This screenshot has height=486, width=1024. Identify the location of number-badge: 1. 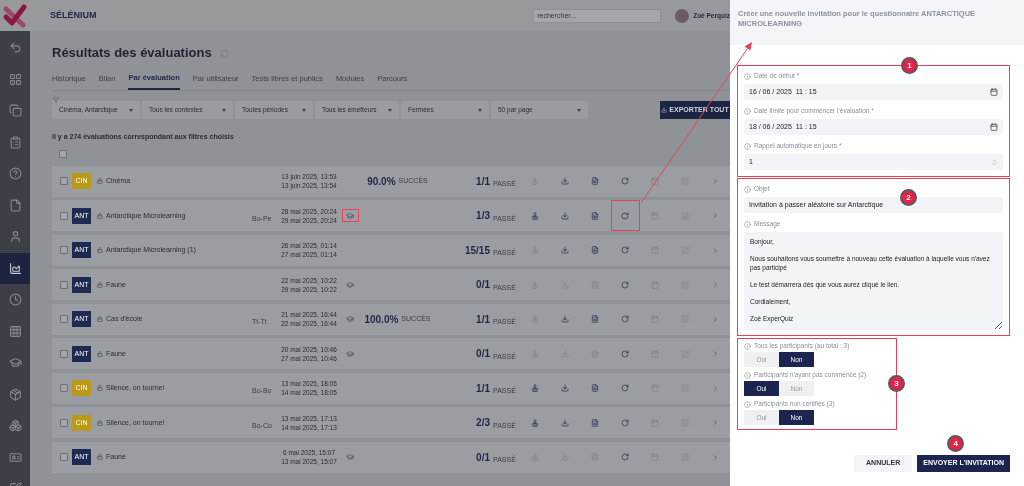
(909, 65).